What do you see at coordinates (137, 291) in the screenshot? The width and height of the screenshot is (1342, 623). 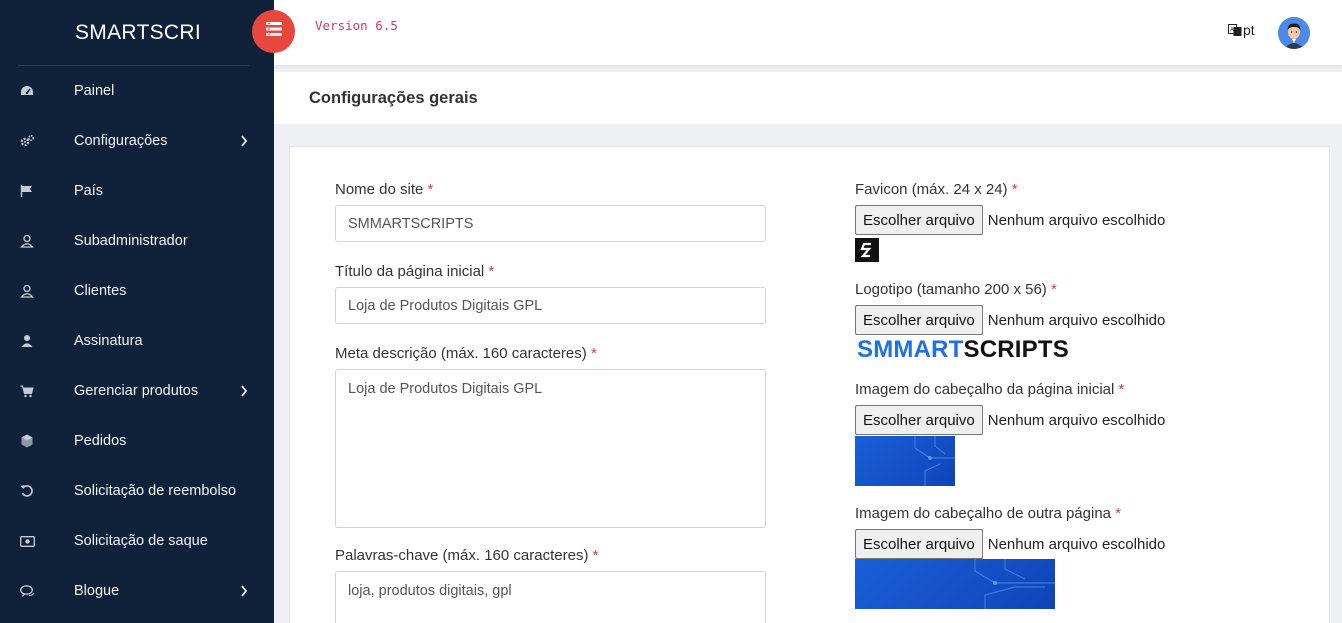 I see `sidebar-item-clientes: Clientes` at bounding box center [137, 291].